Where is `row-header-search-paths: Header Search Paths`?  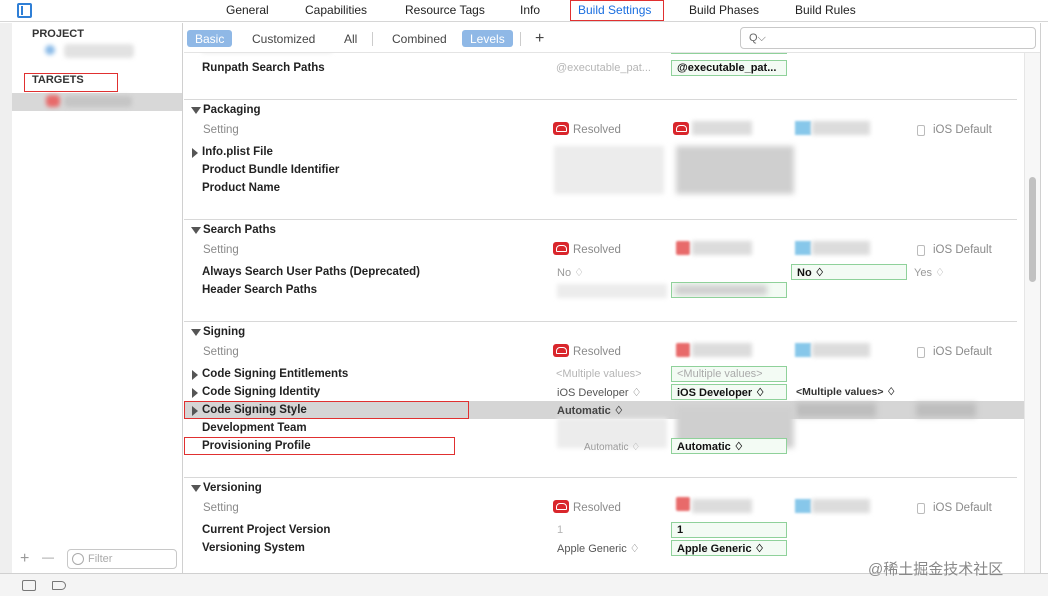 row-header-search-paths: Header Search Paths is located at coordinates (259, 290).